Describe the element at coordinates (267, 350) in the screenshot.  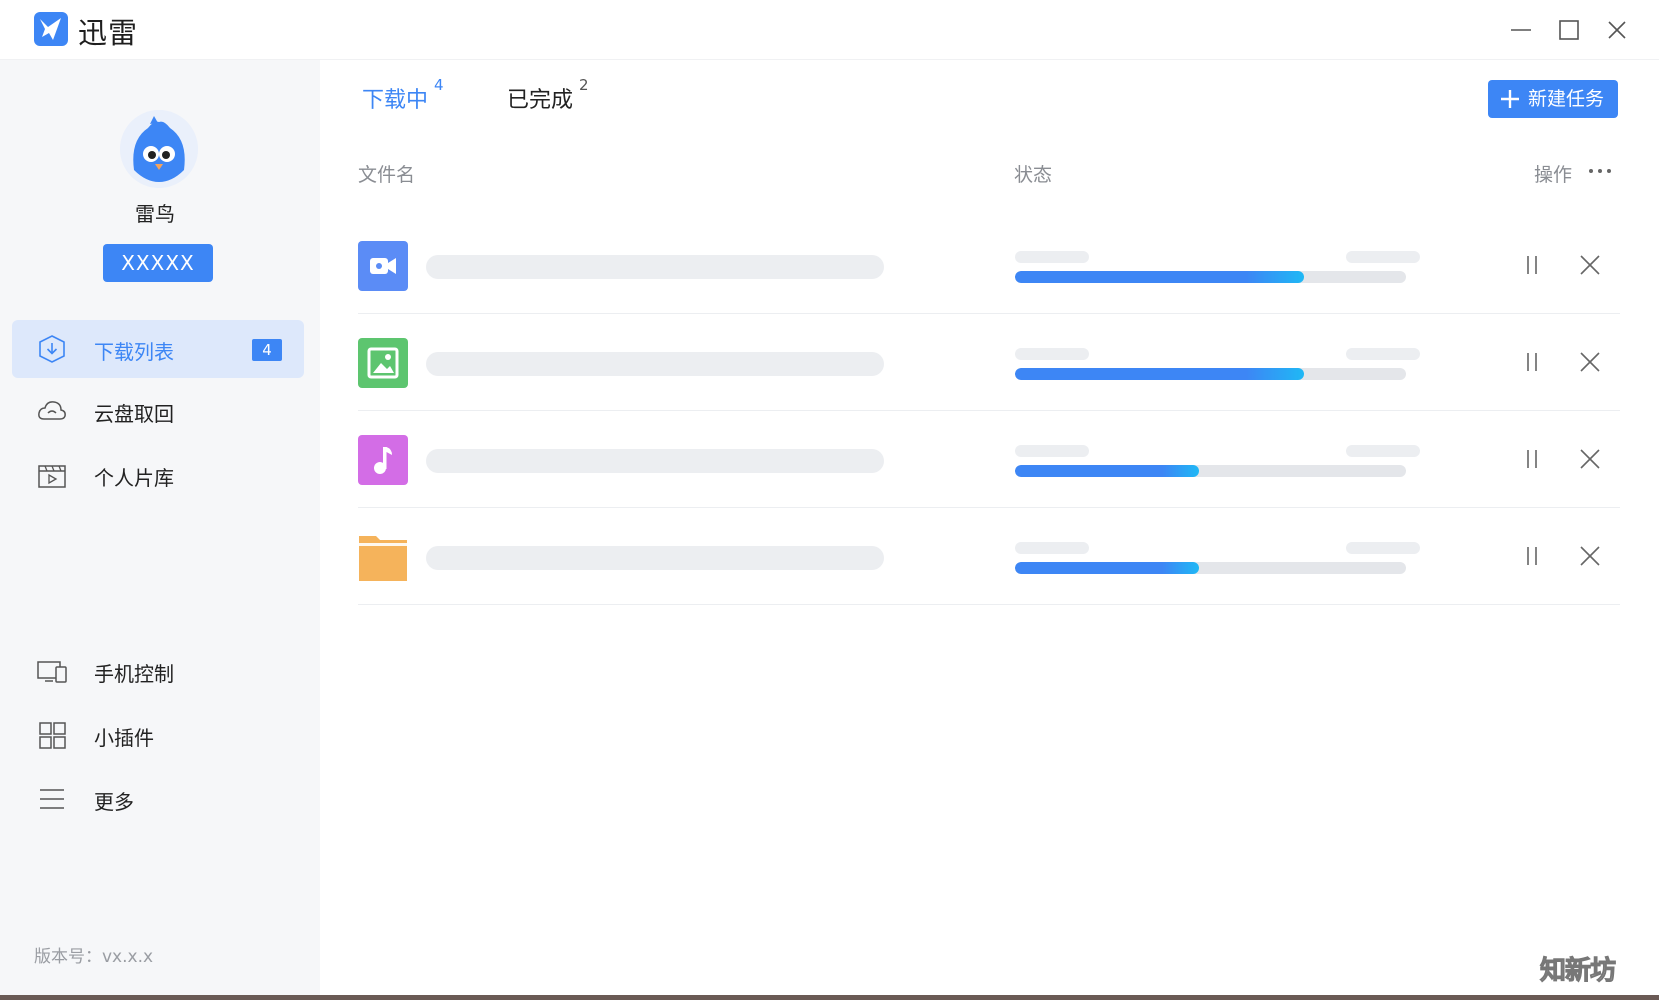
I see `download-count-badge: 4` at that location.